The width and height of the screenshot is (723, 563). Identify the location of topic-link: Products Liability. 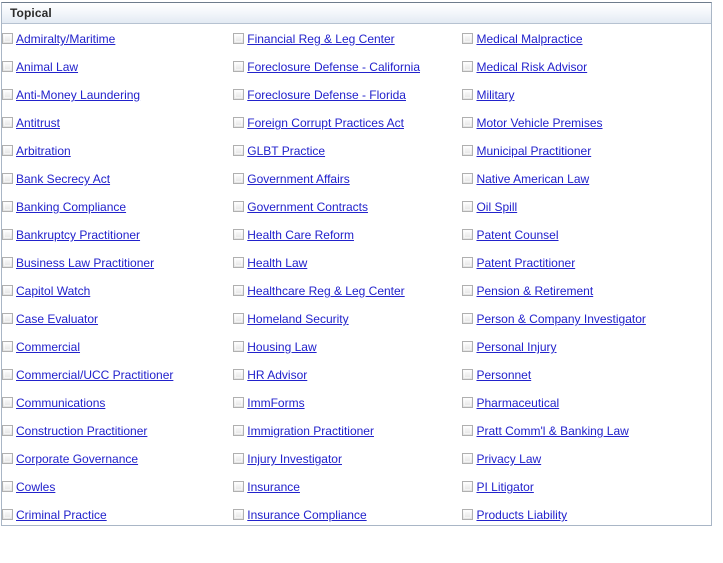
(521, 515).